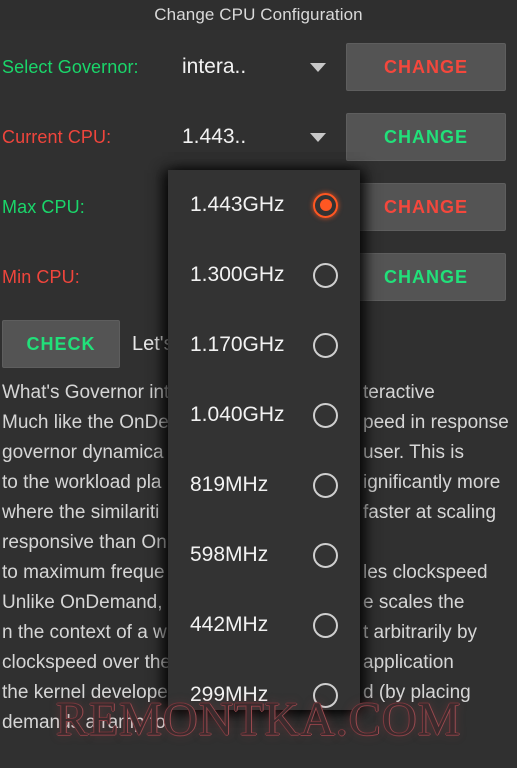 Image resolution: width=517 pixels, height=768 pixels. What do you see at coordinates (229, 554) in the screenshot?
I see `dropdown-item-label: 598MHz` at bounding box center [229, 554].